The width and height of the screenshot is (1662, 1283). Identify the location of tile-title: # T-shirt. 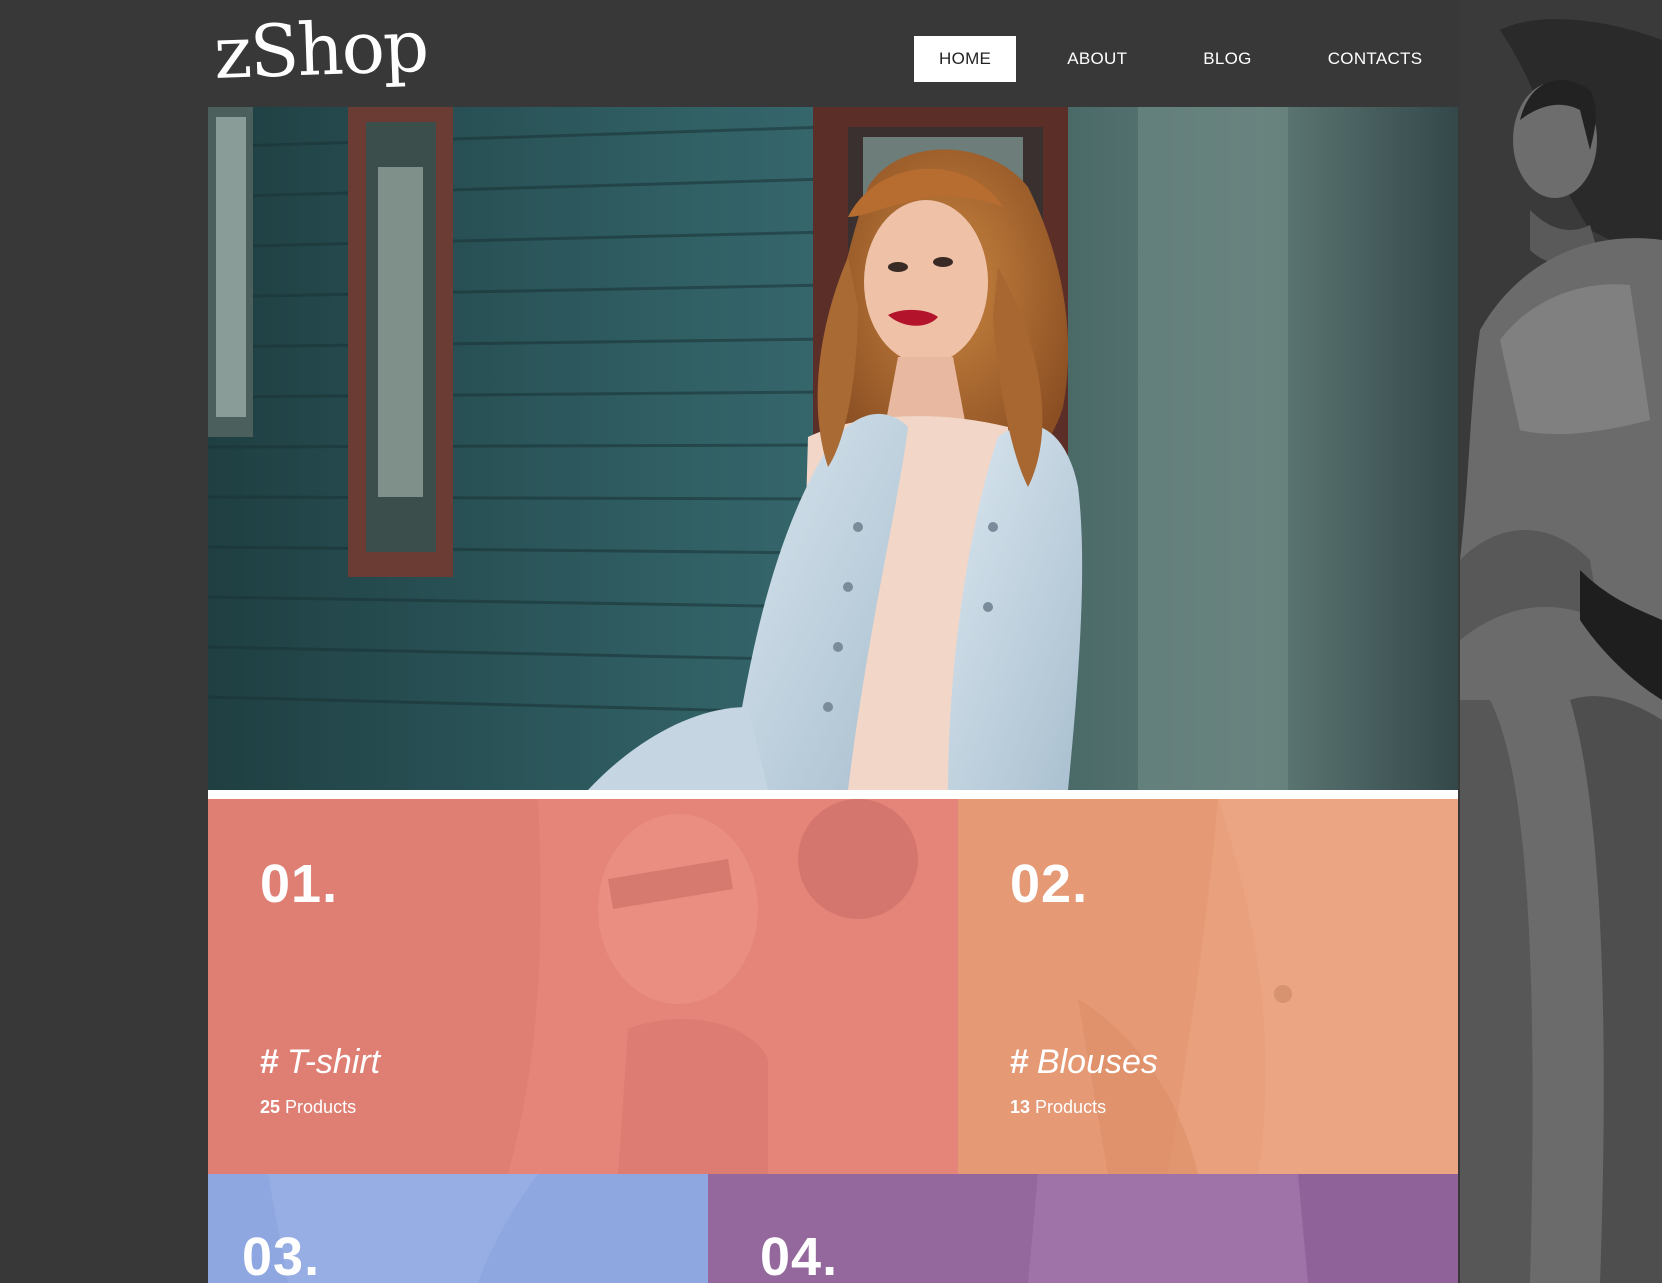
(320, 1062).